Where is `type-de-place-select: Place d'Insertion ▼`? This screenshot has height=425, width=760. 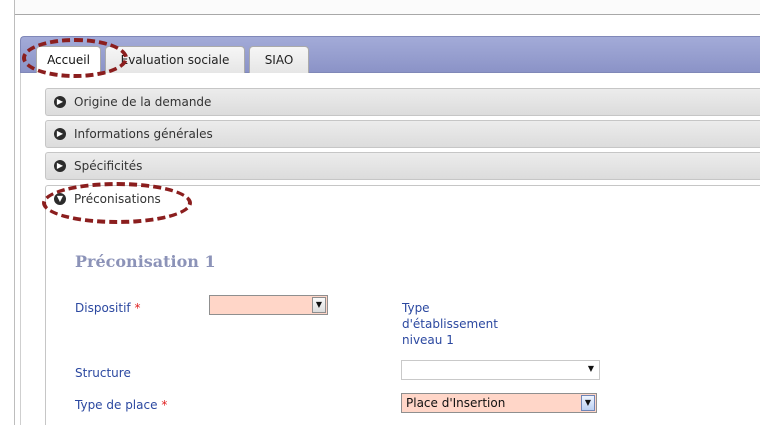
type-de-place-select: Place d'Insertion ▼ is located at coordinates (499, 403).